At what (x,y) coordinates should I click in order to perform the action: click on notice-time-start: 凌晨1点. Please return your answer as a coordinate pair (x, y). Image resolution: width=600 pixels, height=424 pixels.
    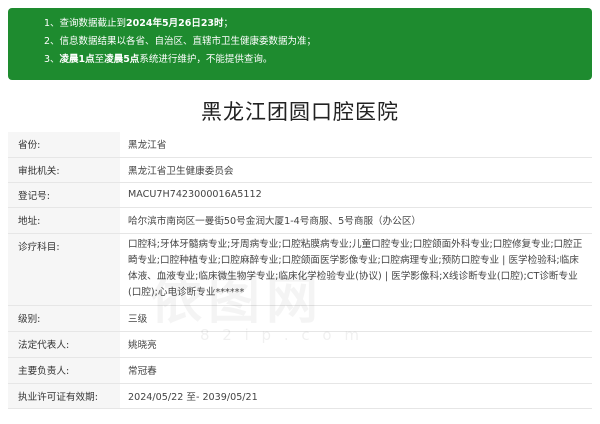
    Looking at the image, I should click on (77, 59).